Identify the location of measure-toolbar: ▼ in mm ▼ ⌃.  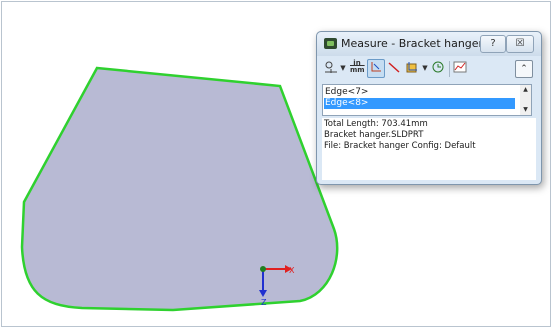
(429, 69).